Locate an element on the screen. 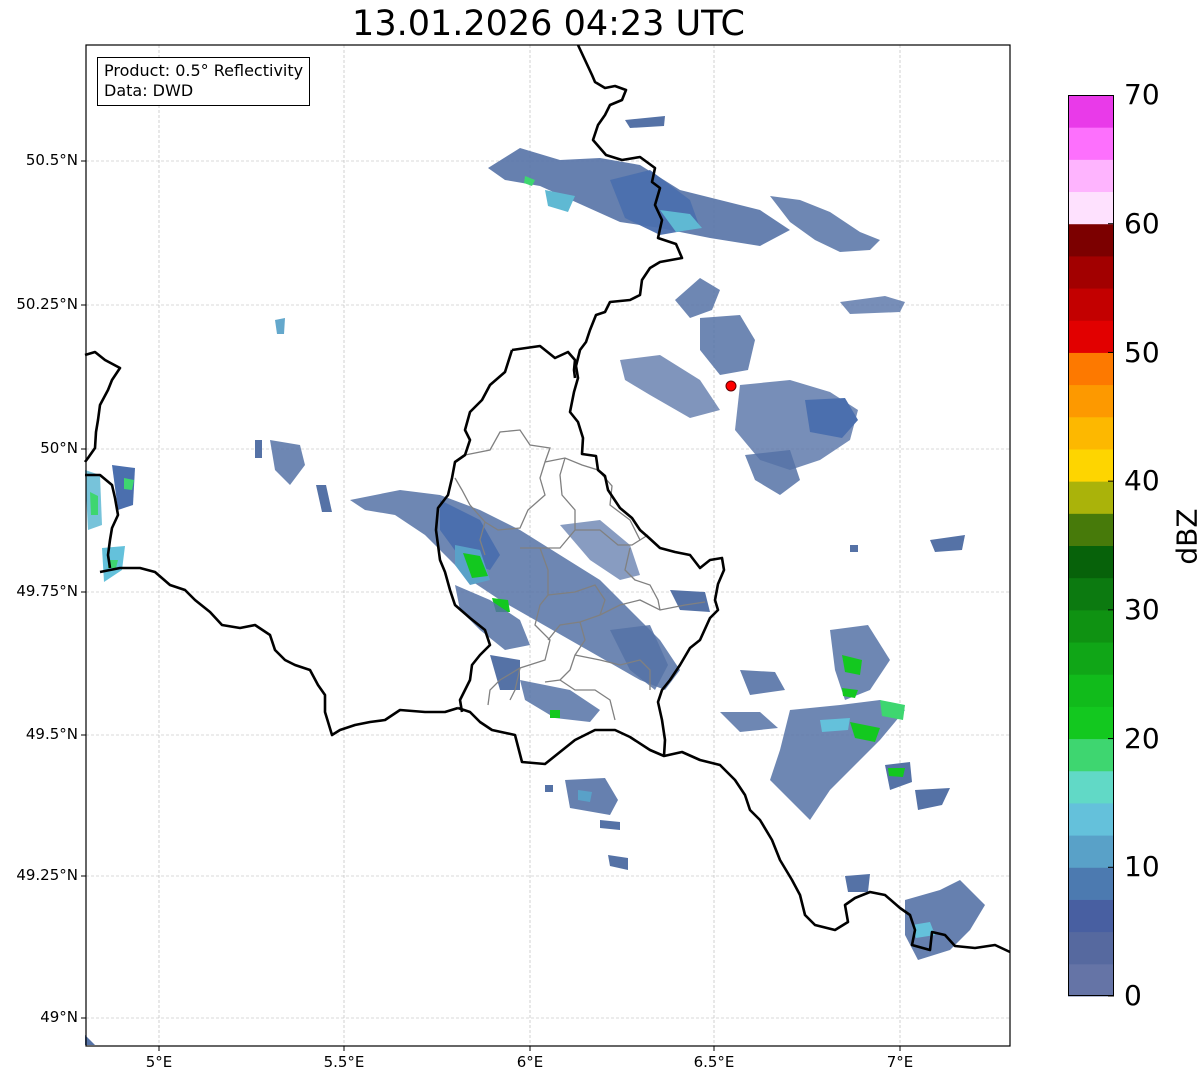 The image size is (1202, 1081). colorbar-tick-label: 50 is located at coordinates (1142, 352).